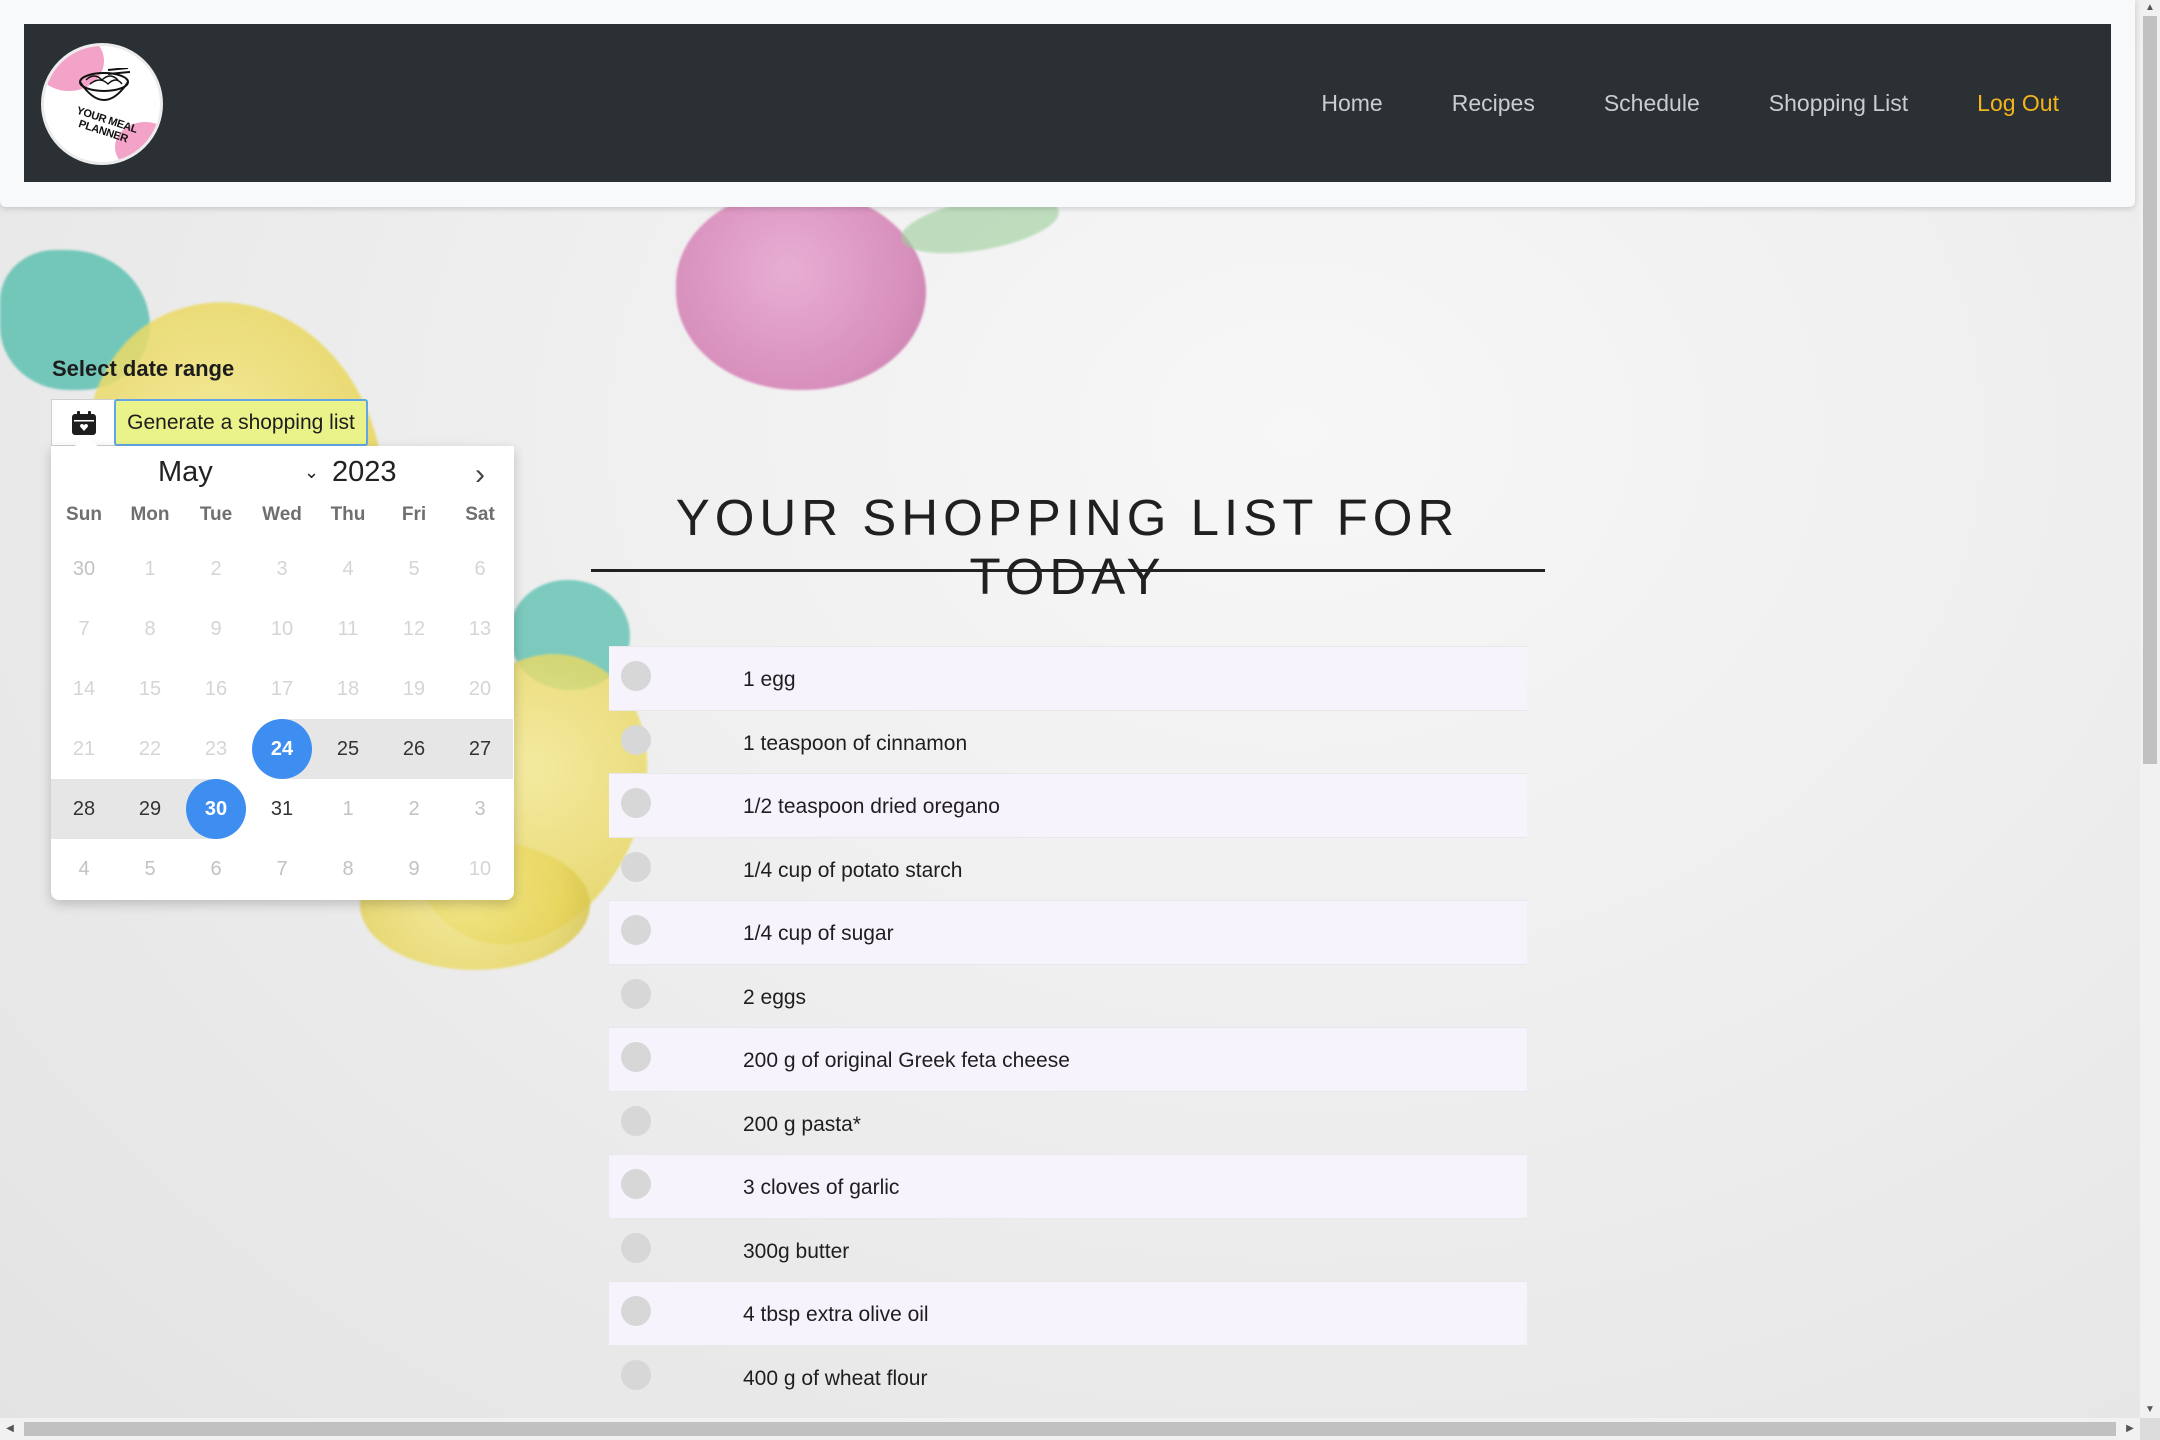  I want to click on generate-shopping-list-button: Generate a shopping list, so click(241, 422).